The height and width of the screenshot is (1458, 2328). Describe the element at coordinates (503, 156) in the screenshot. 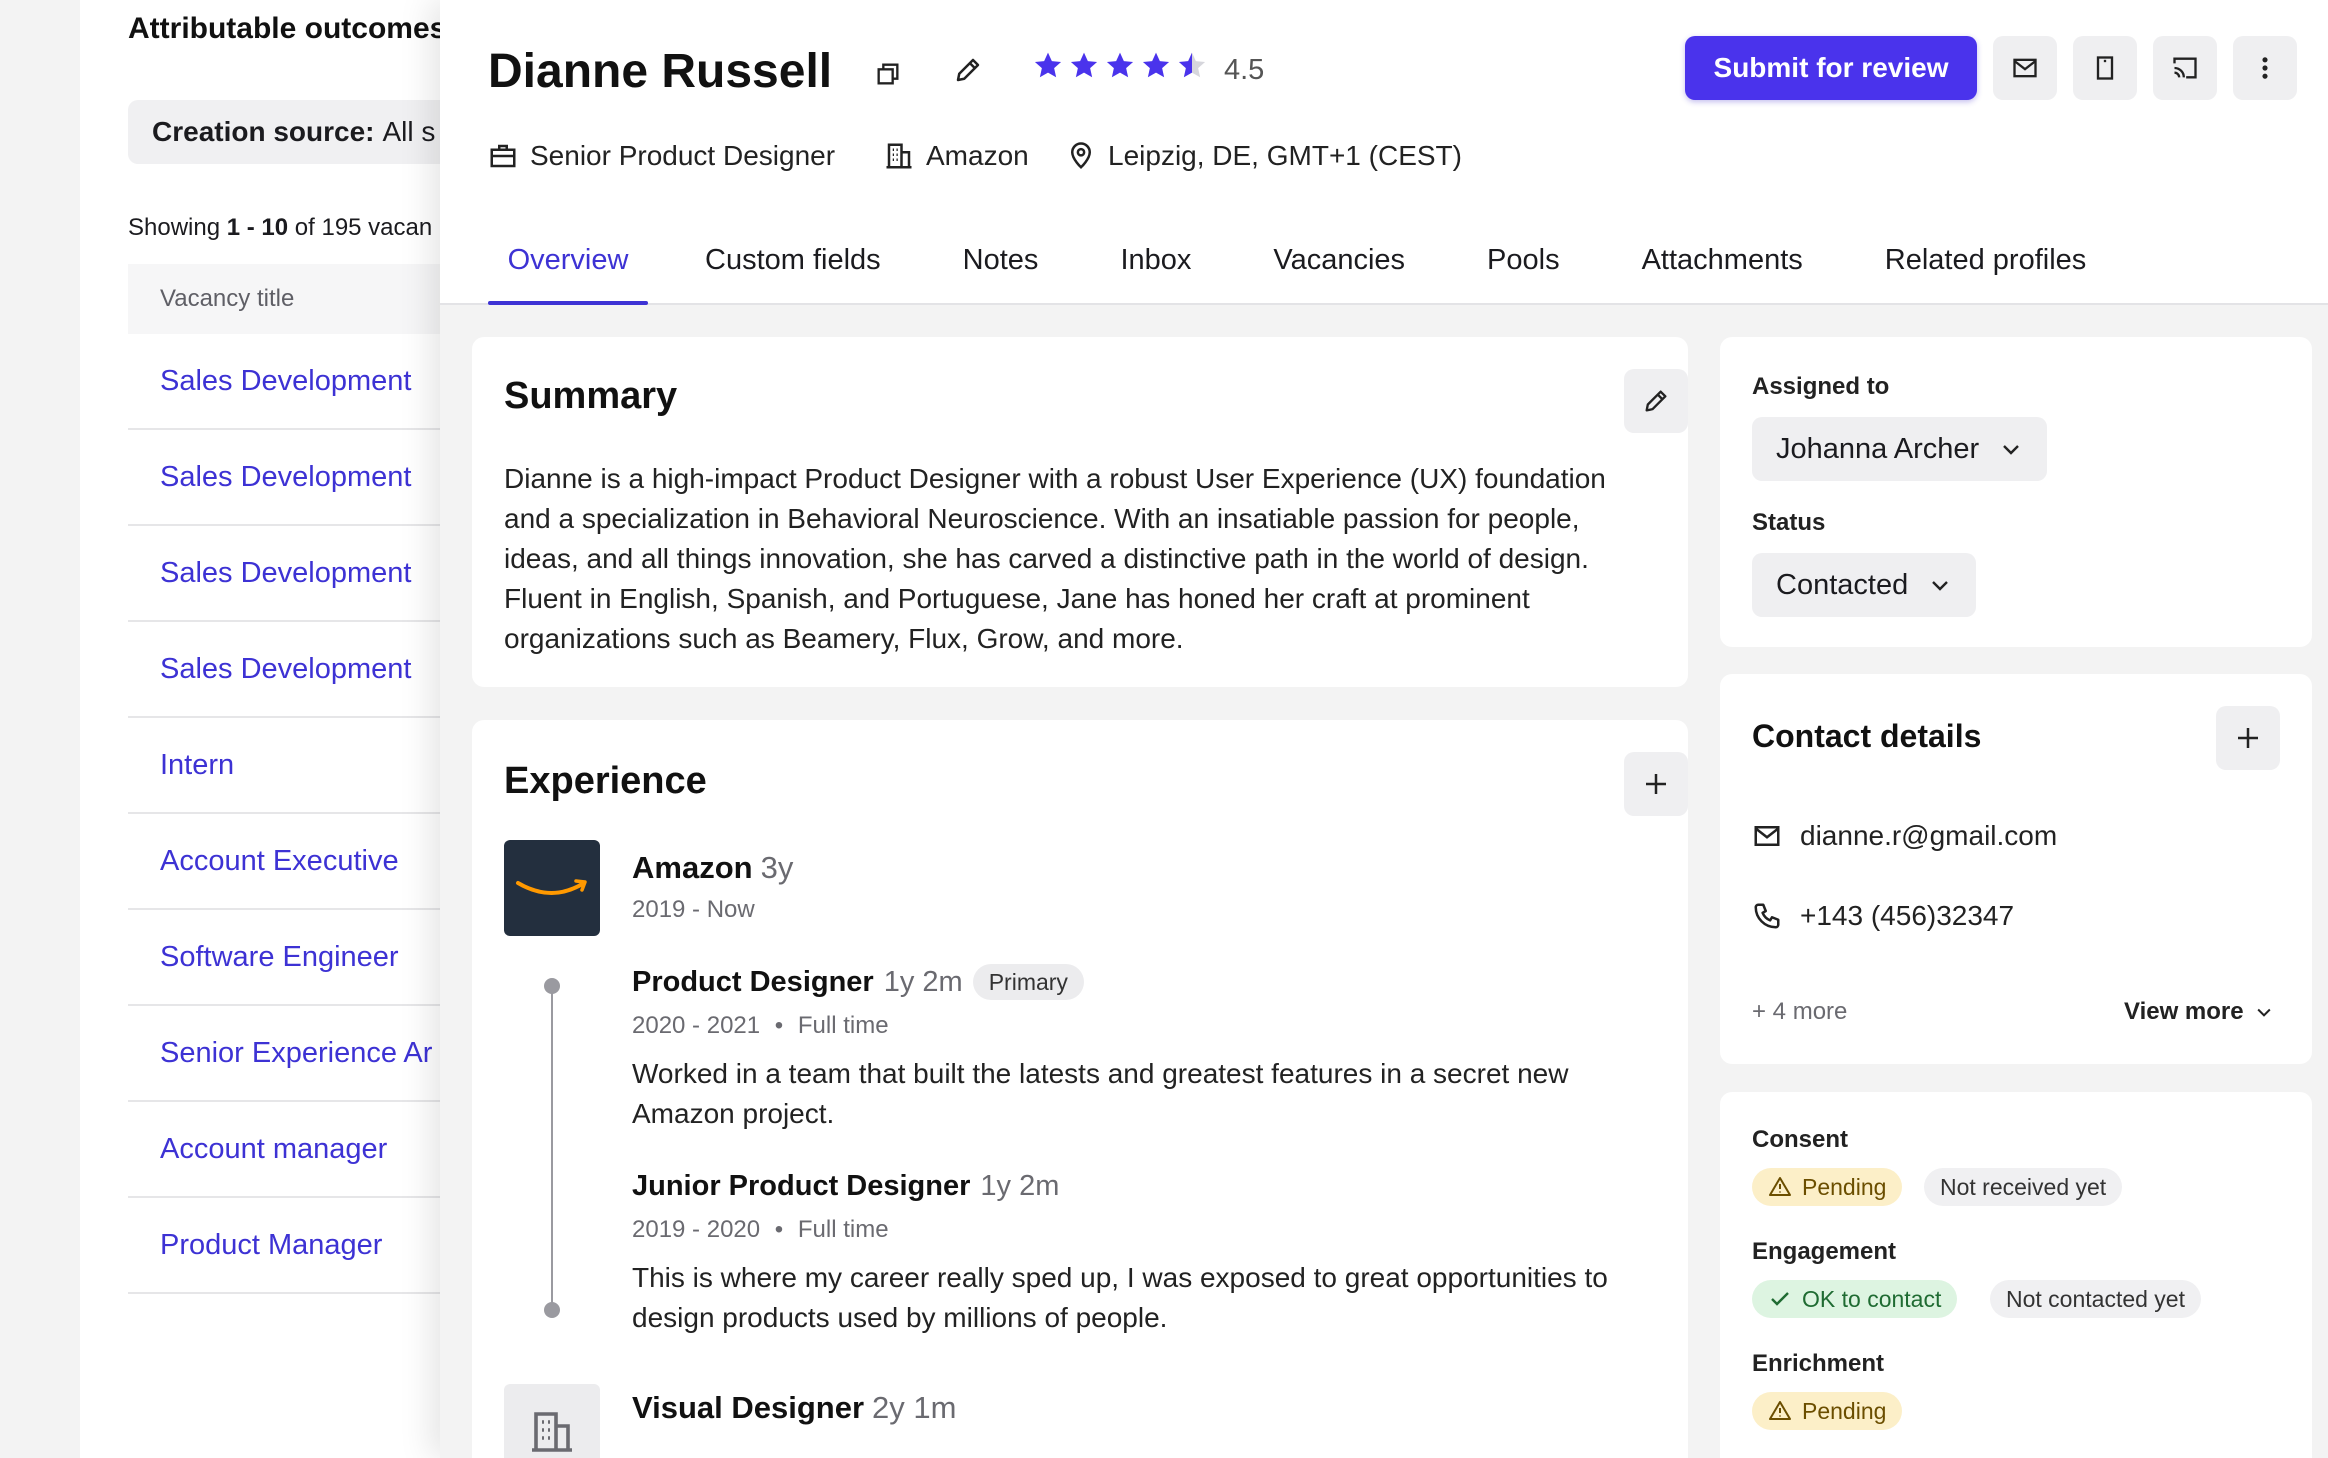

I see `briefcase-icon` at that location.